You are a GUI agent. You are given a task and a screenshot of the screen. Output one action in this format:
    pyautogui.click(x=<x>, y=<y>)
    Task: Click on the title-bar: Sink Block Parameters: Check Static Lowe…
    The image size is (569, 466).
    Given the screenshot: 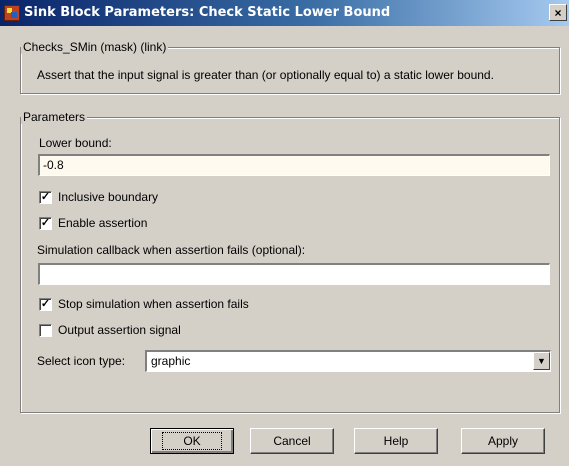 What is the action you would take?
    pyautogui.click(x=284, y=13)
    